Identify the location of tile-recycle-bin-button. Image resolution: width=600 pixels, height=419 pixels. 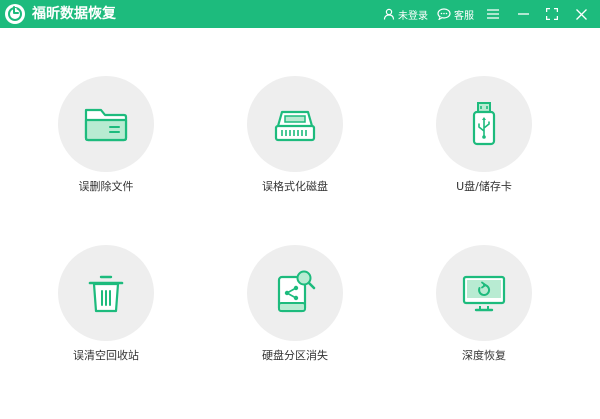
(106, 293).